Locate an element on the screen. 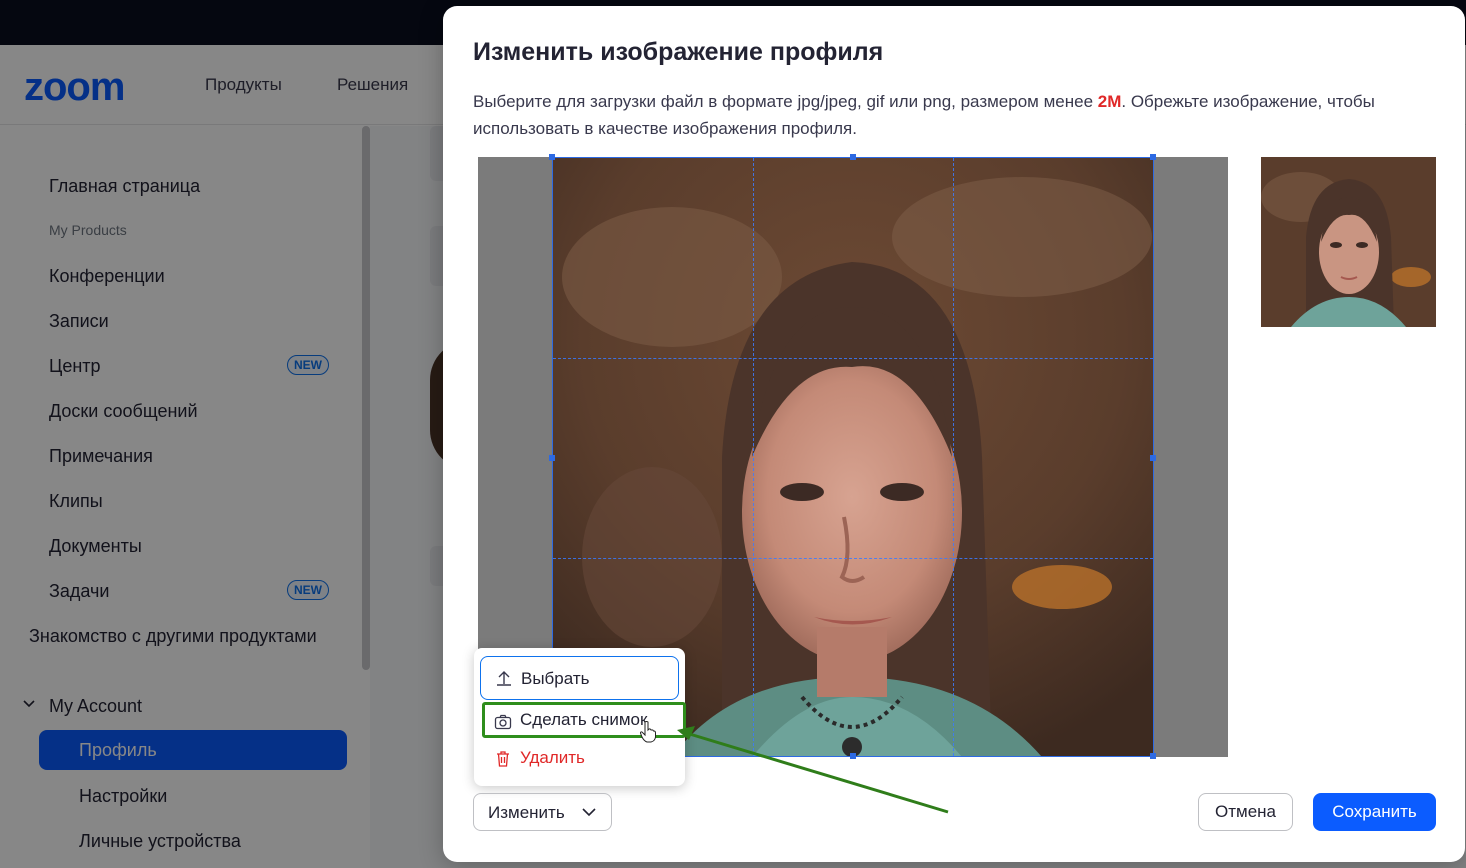 This screenshot has height=868, width=1466. menu-item-delete: Удалить is located at coordinates (579, 762).